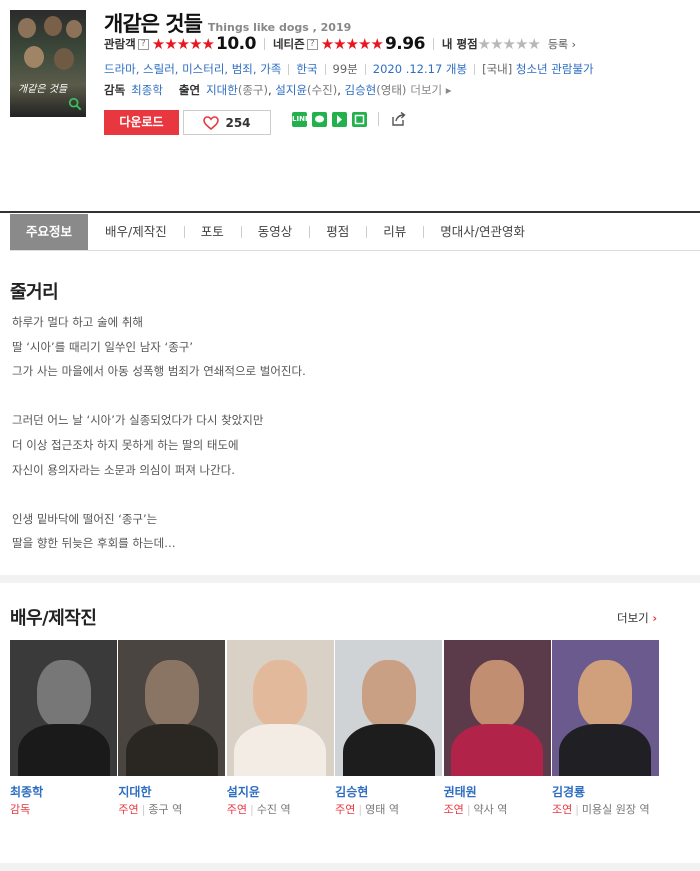 Image resolution: width=700 pixels, height=871 pixels. Describe the element at coordinates (337, 232) in the screenshot. I see `tab-rating: 평점` at that location.